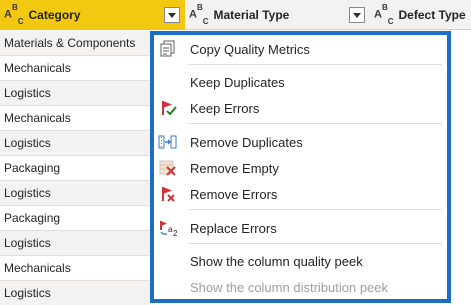 Image resolution: width=471 pixels, height=305 pixels. I want to click on menu-item-label: Remove Empty, so click(234, 168).